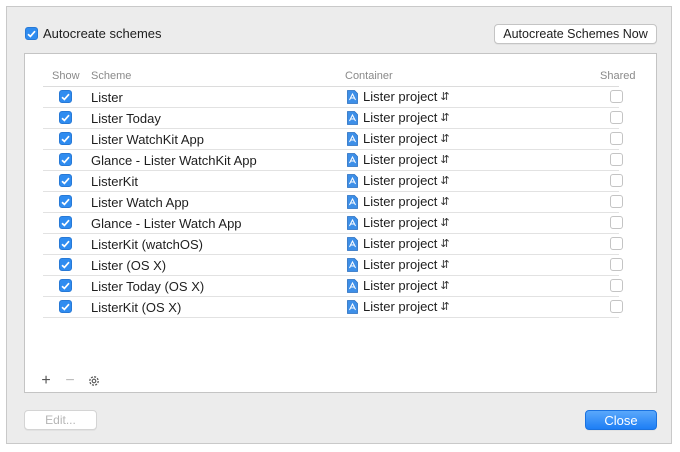 This screenshot has height=452, width=680. What do you see at coordinates (31, 33) in the screenshot?
I see `autocreate-checkbox-box` at bounding box center [31, 33].